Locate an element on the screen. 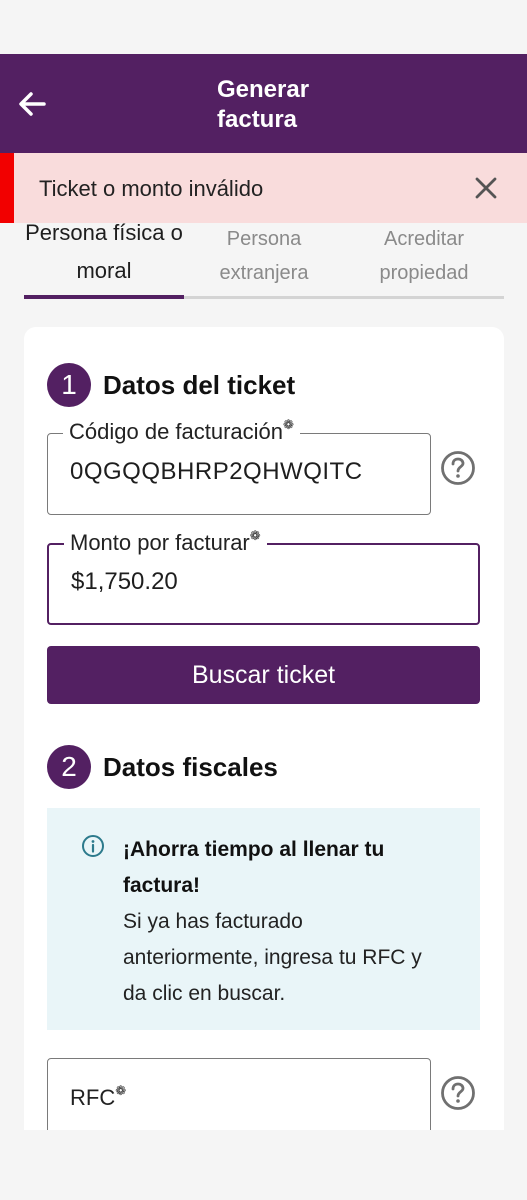 This screenshot has height=1200, width=527. search-ticket-button: Buscar ticket is located at coordinates (263, 675).